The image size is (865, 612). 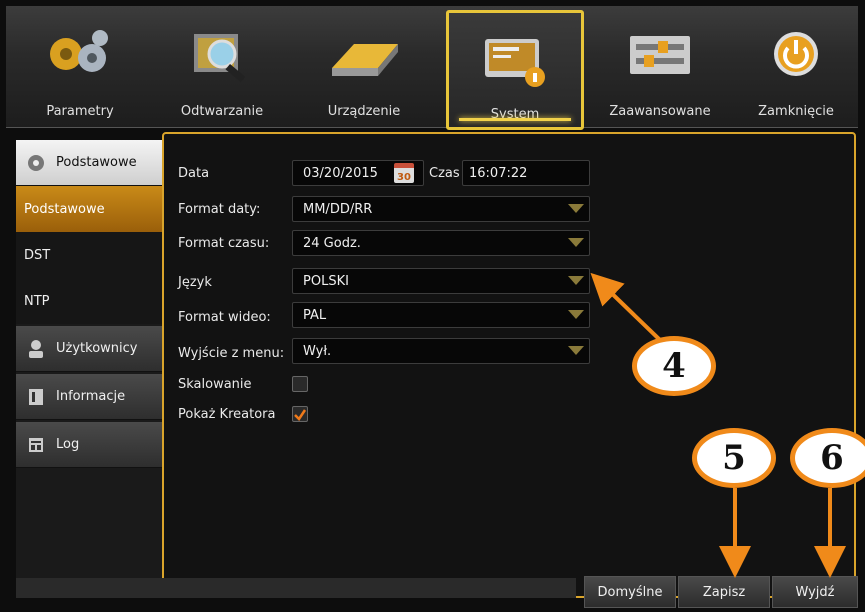 I want to click on menu-parametry: Parametry, so click(x=80, y=67).